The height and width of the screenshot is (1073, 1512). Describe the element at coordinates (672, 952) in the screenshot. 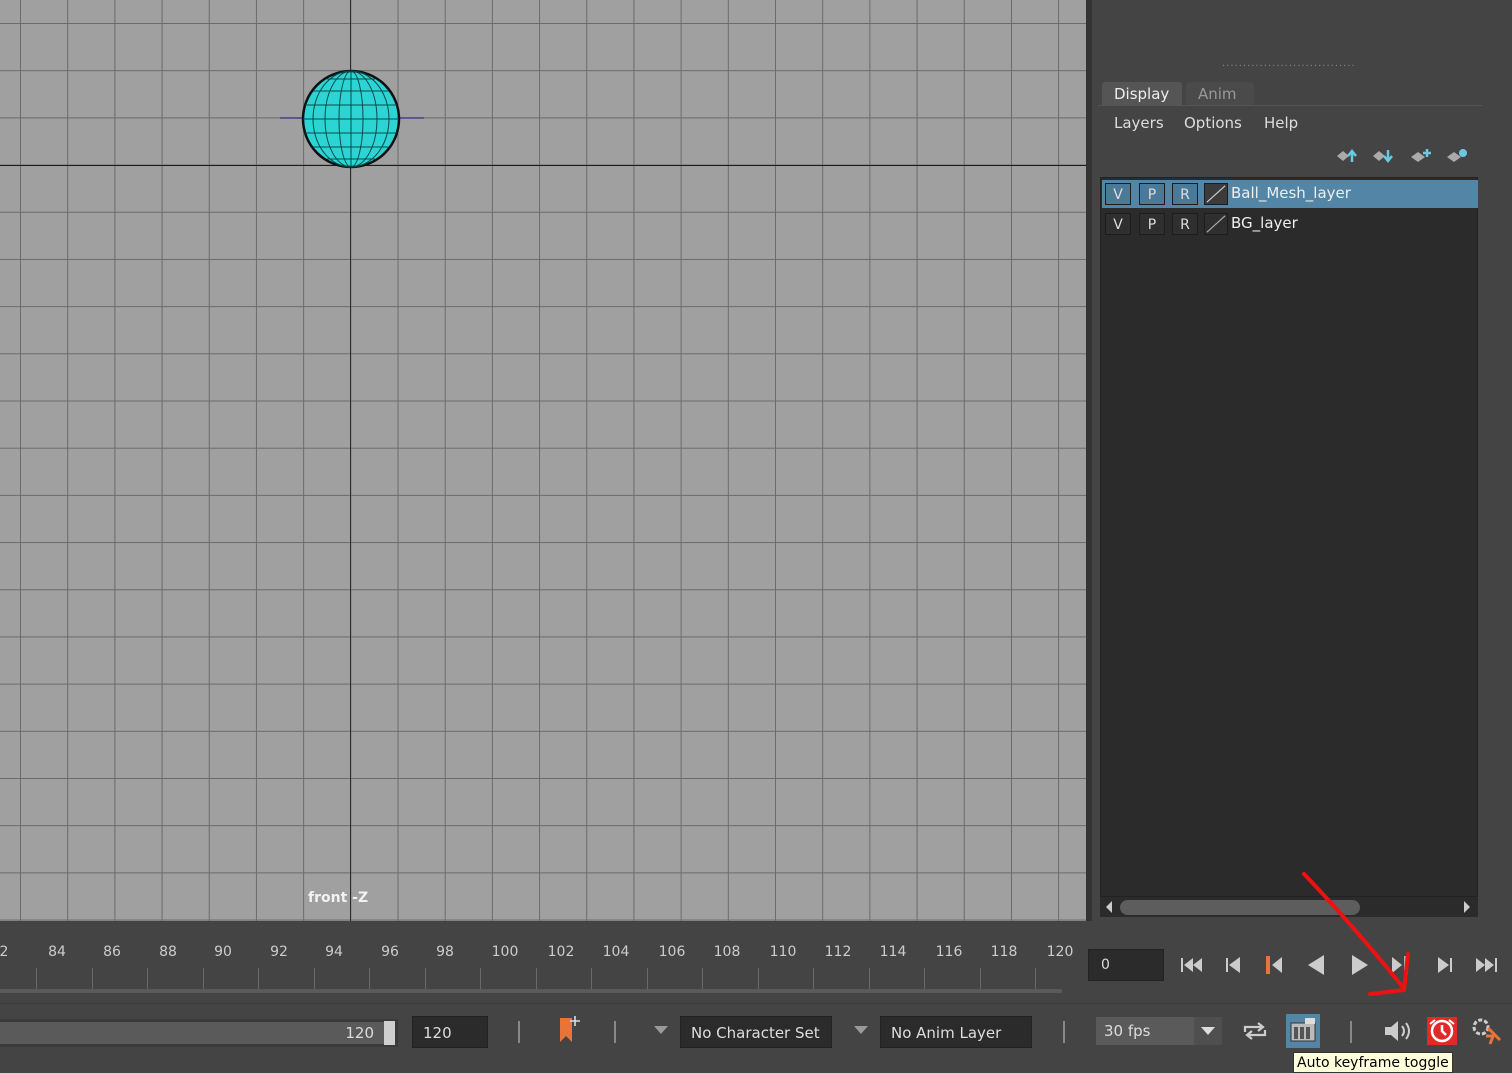

I see `tick-label: 106` at that location.